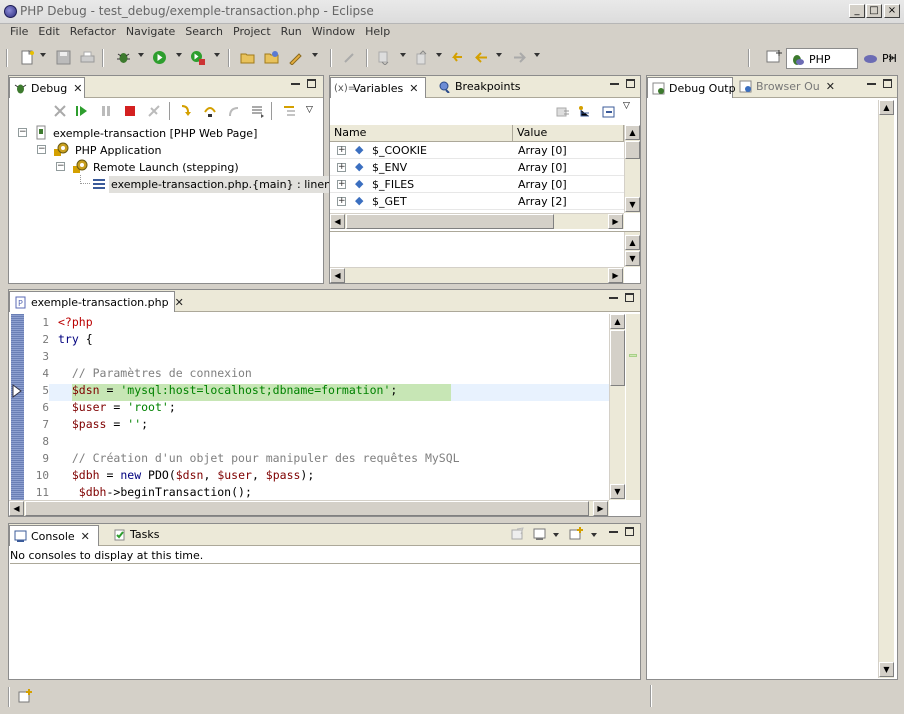 Image resolution: width=904 pixels, height=714 pixels. I want to click on maximize-window-button: □, so click(874, 11).